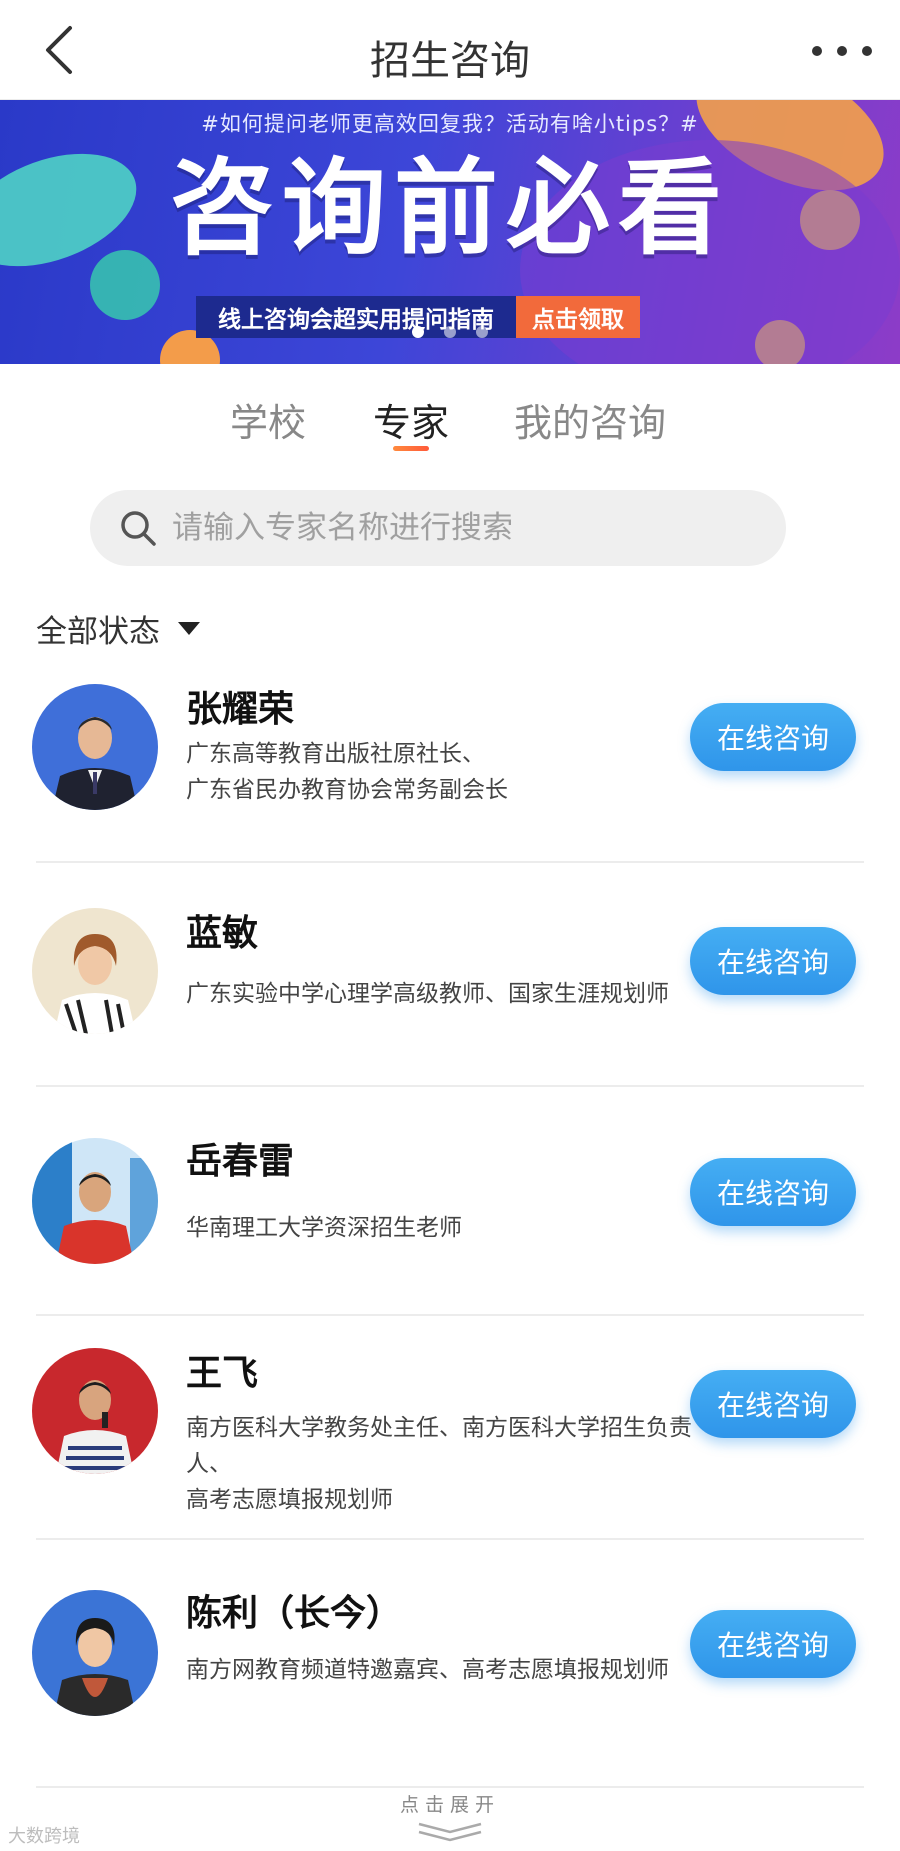 This screenshot has width=900, height=1851. Describe the element at coordinates (138, 528) in the screenshot. I see `search-icon` at that location.